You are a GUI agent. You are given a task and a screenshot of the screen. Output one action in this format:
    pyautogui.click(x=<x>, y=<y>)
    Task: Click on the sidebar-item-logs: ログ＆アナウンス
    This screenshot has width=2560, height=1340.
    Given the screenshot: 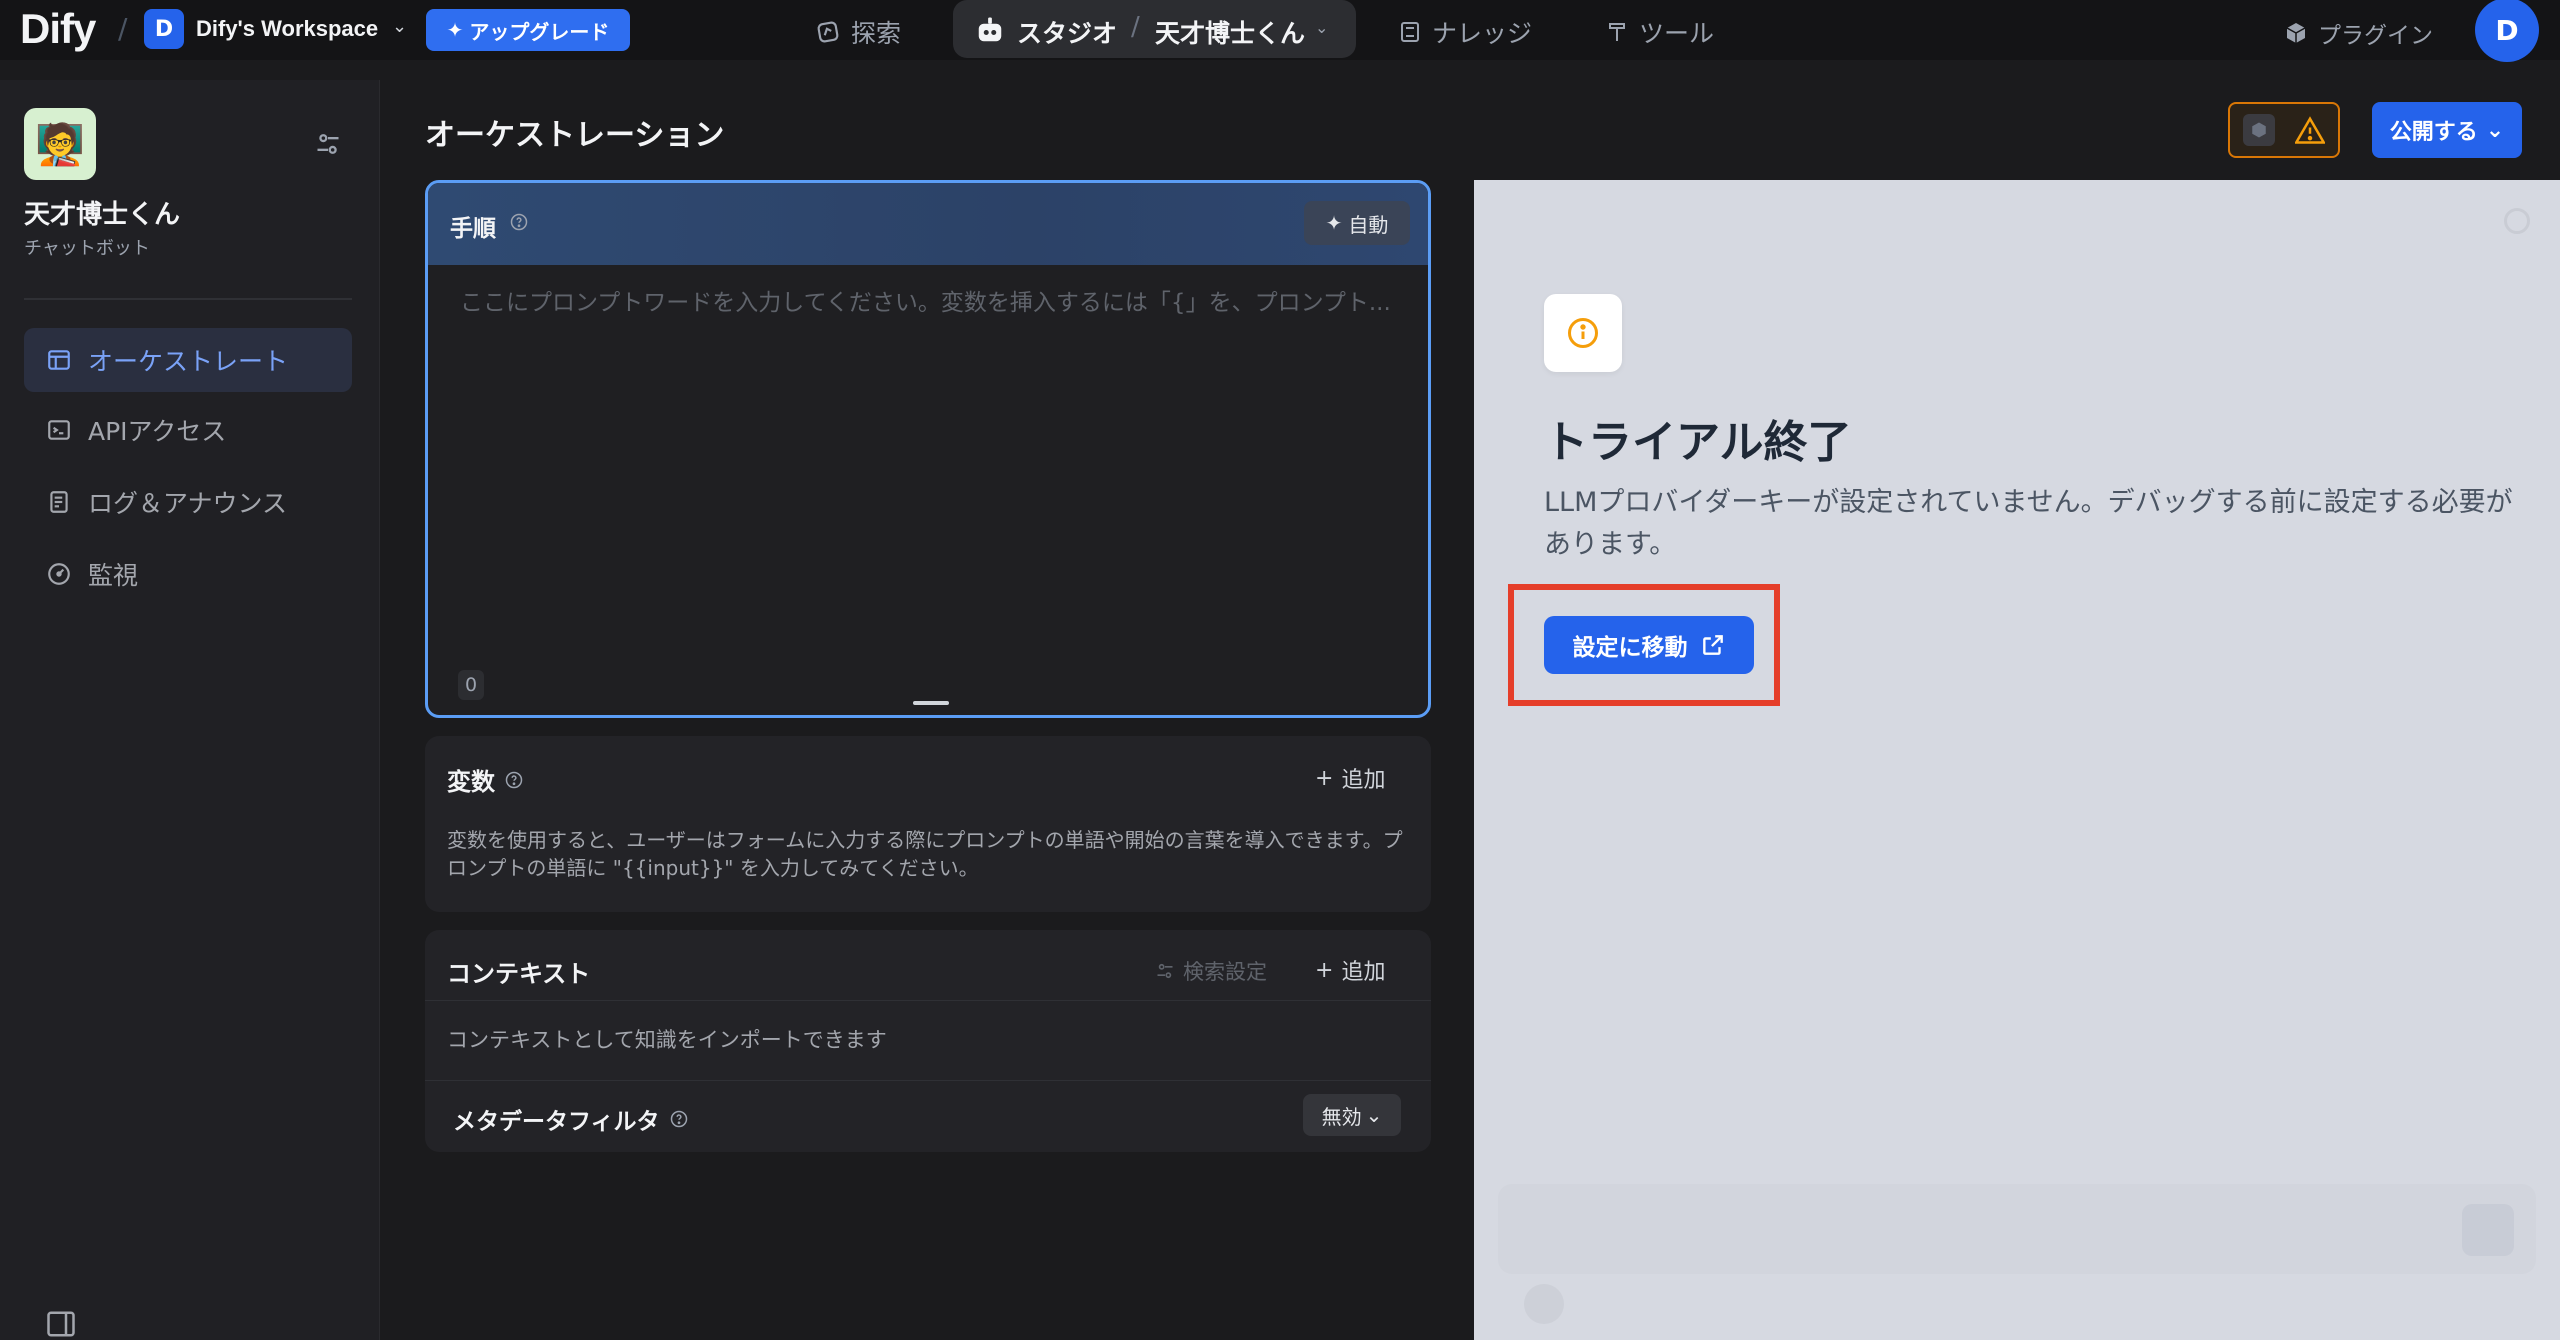 What is the action you would take?
    pyautogui.click(x=188, y=502)
    